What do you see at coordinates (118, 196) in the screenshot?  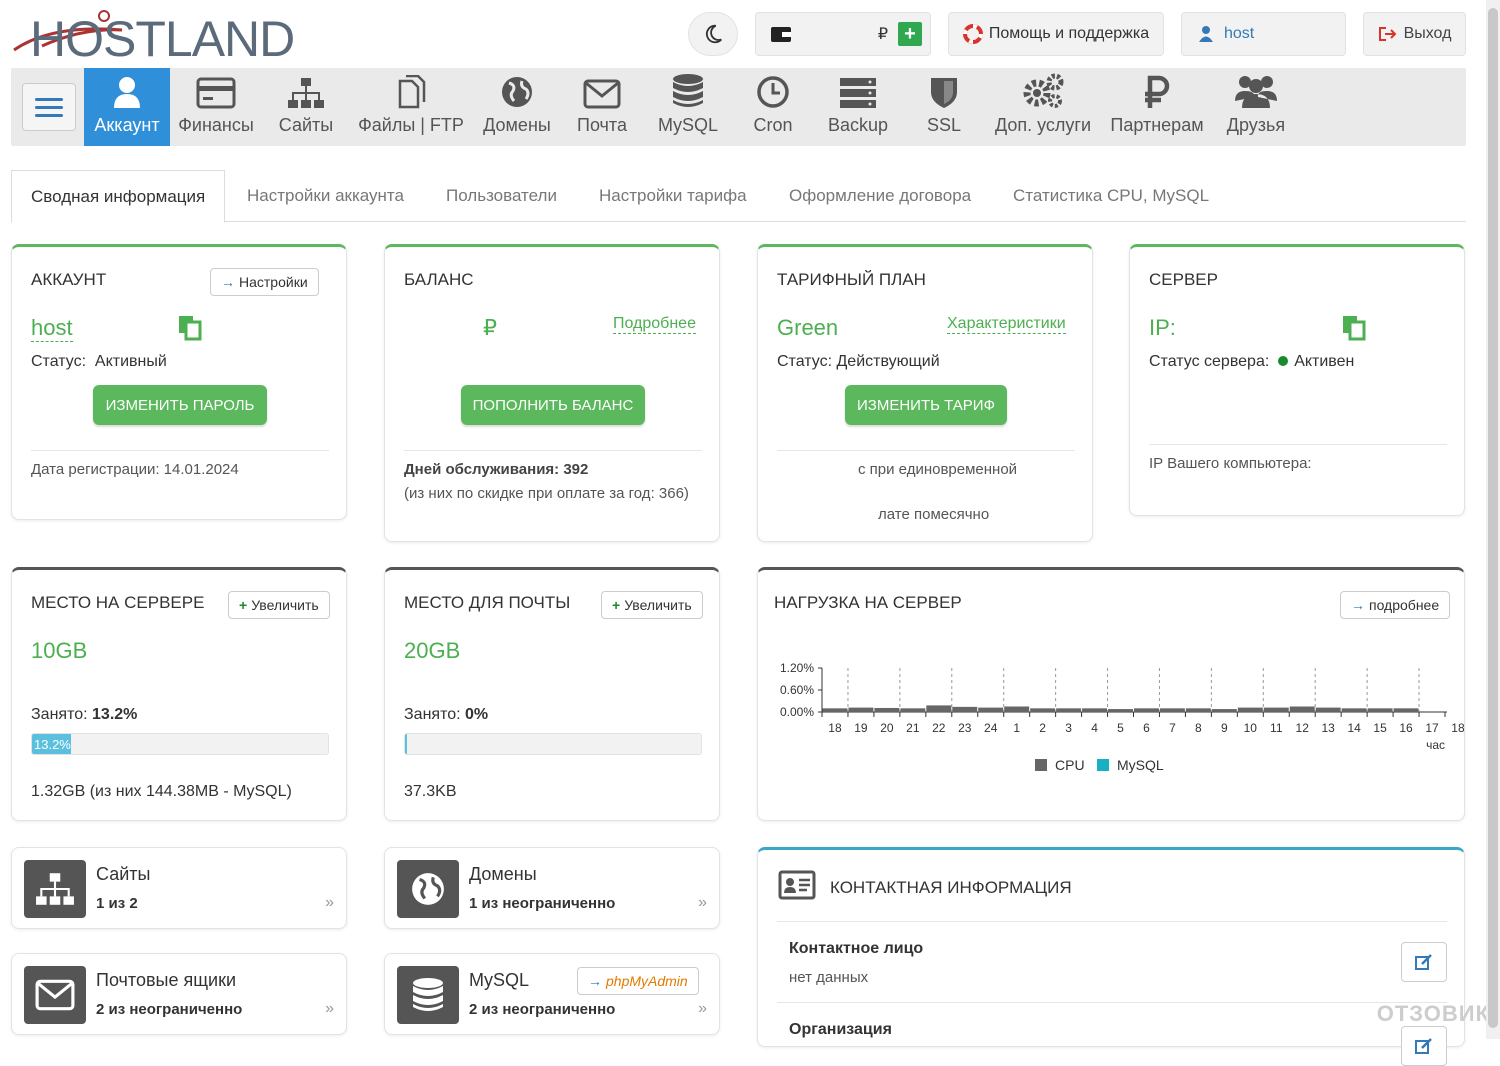 I see `tab-summary: Сводная информация` at bounding box center [118, 196].